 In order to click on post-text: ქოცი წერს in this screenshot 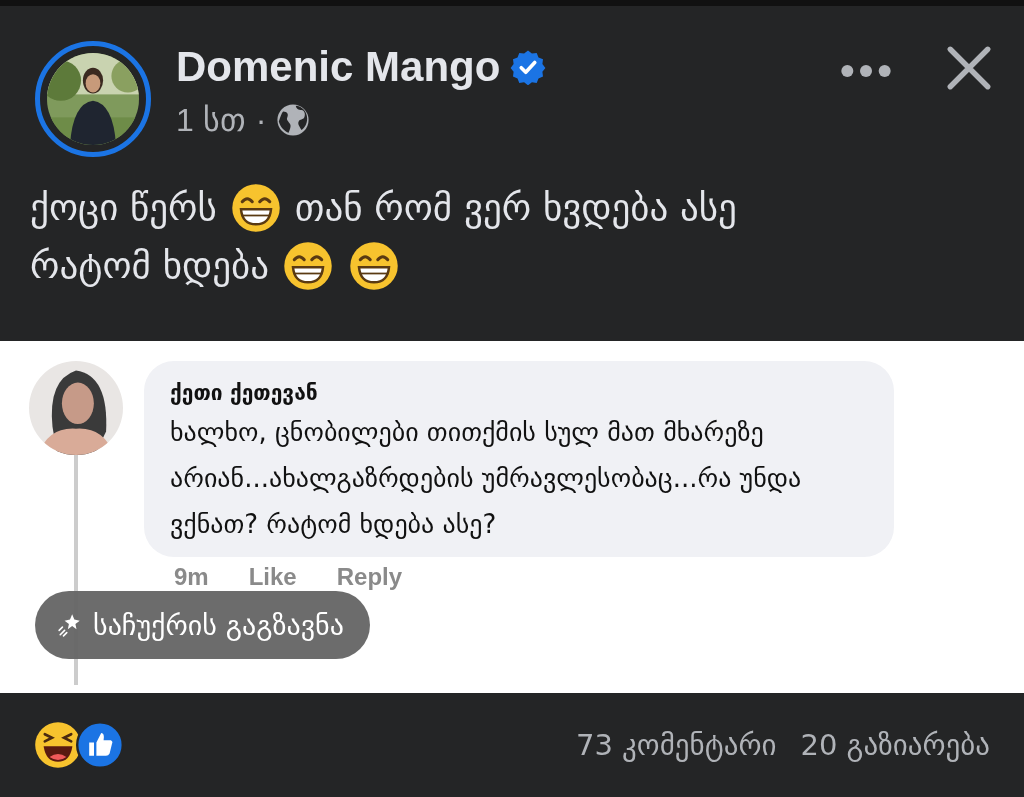, I will do `click(123, 208)`.